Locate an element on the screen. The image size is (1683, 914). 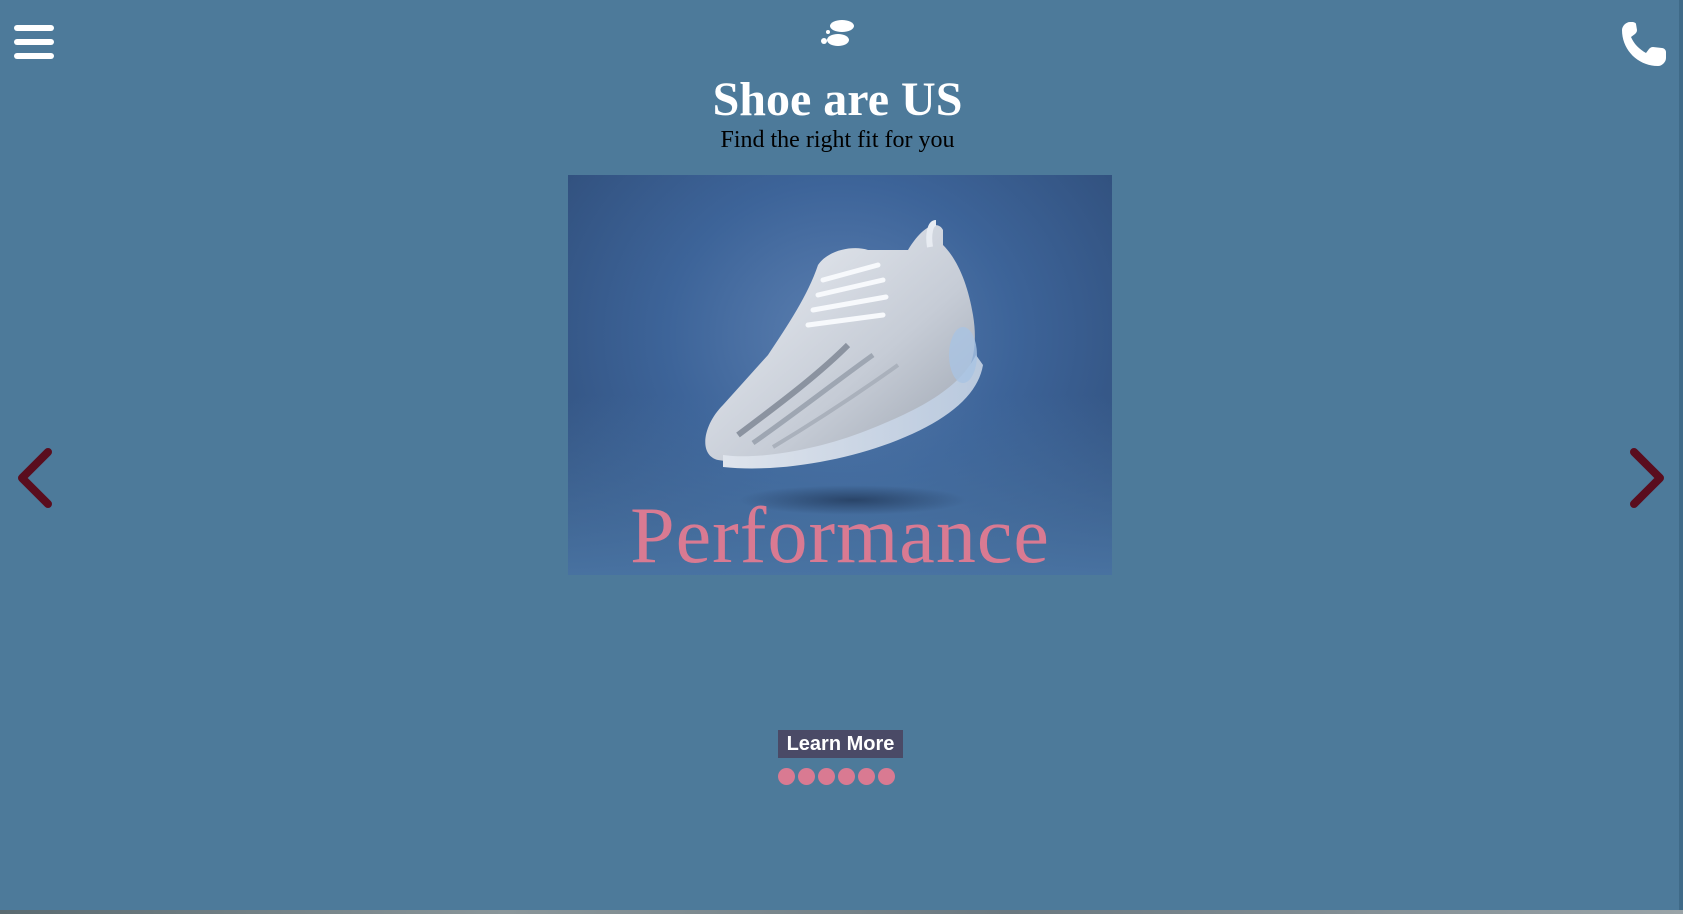
brand-title: Shoe are US is located at coordinates (837, 99).